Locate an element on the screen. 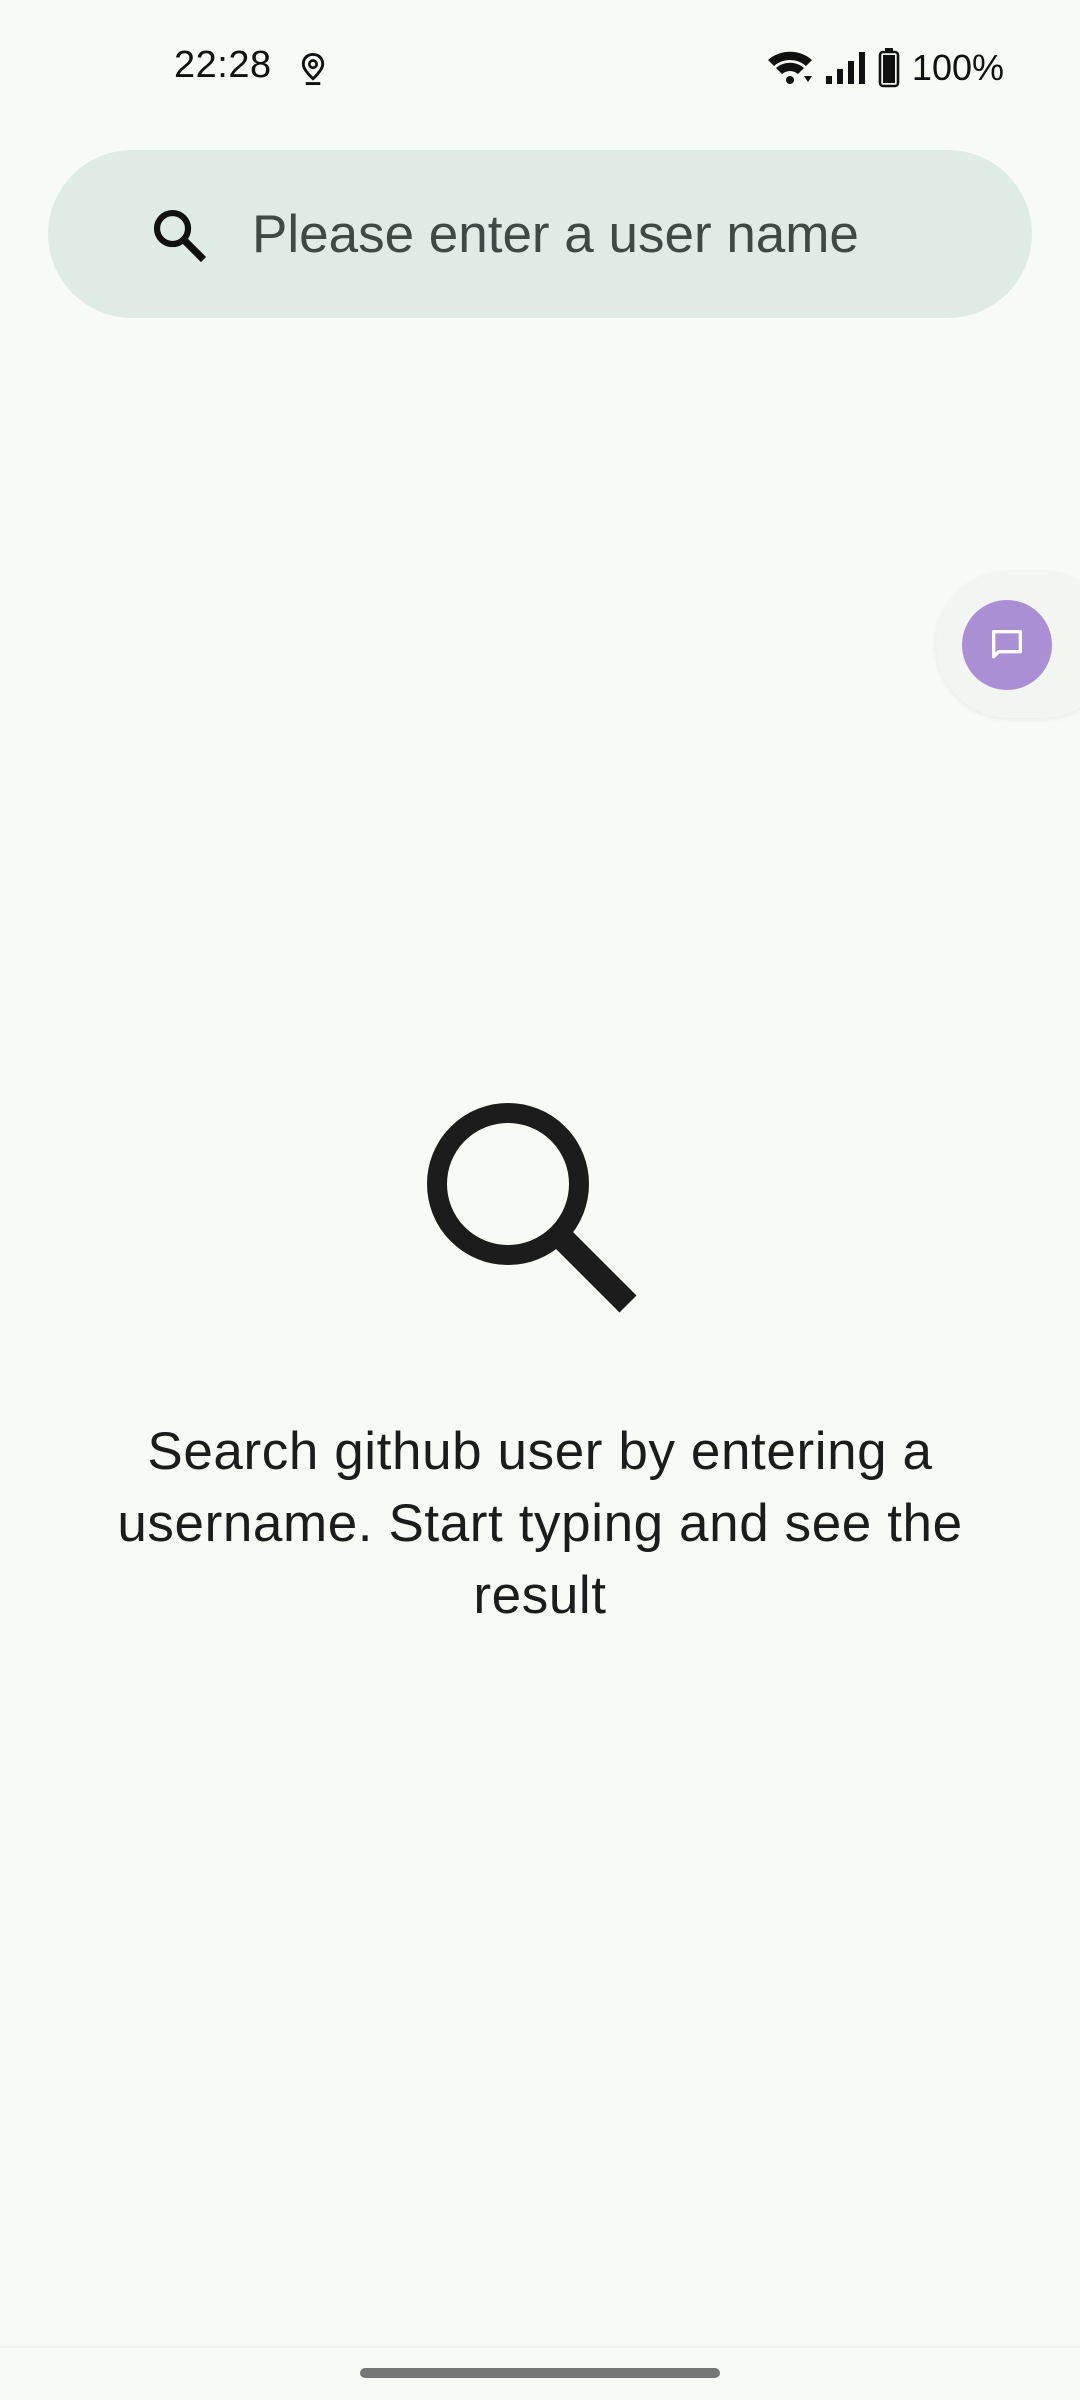  gesture-nav-handle is located at coordinates (540, 2373).